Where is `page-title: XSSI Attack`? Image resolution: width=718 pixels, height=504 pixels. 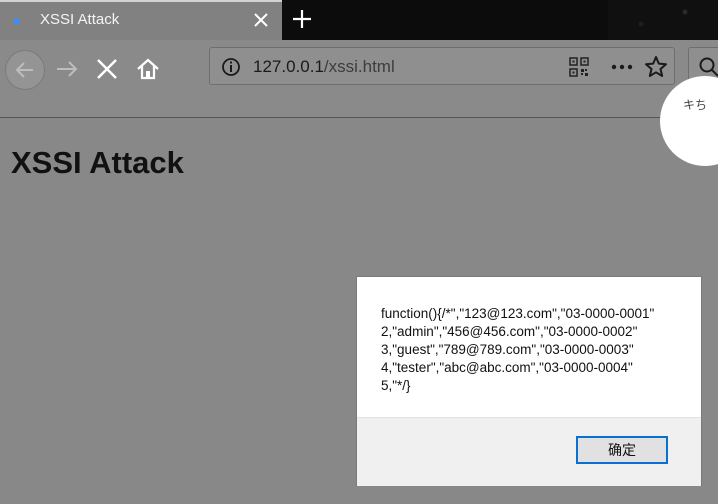 page-title: XSSI Attack is located at coordinates (97, 162).